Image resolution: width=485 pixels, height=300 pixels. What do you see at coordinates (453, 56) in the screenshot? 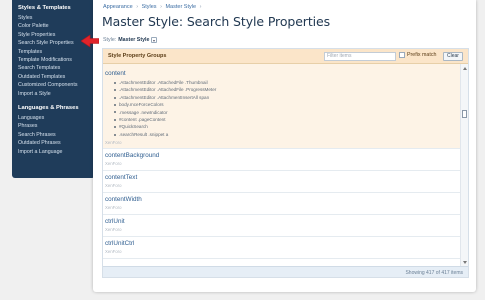
I see `clear-button: Clear` at bounding box center [453, 56].